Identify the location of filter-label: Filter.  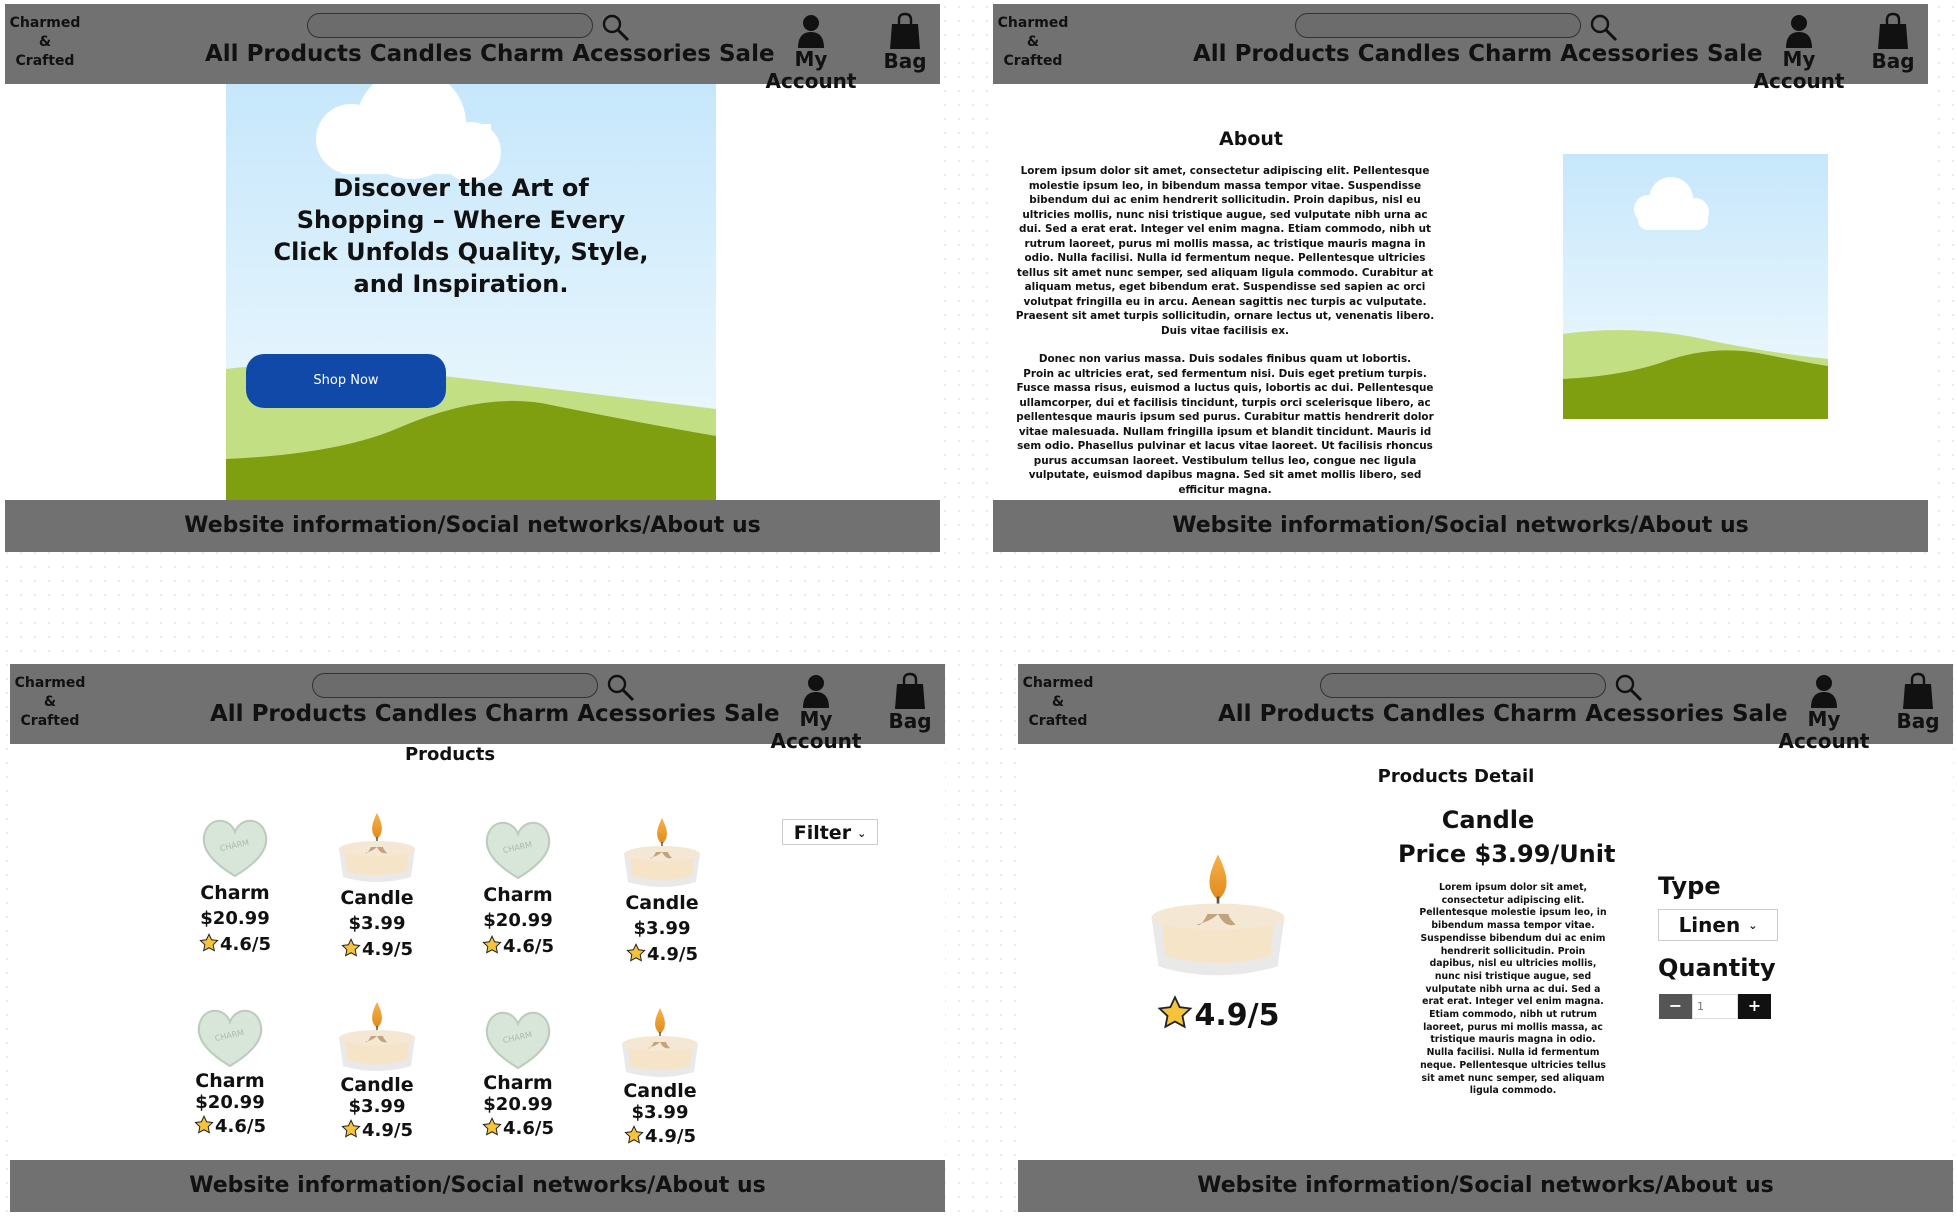
(822, 833).